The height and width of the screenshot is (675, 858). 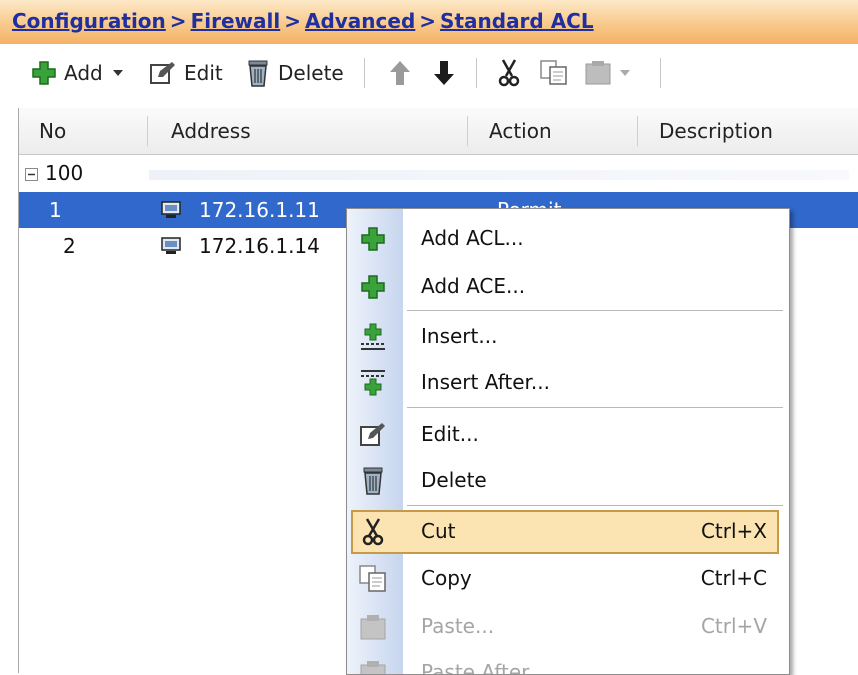 What do you see at coordinates (259, 210) in the screenshot?
I see `row-address: 172.16.1.11` at bounding box center [259, 210].